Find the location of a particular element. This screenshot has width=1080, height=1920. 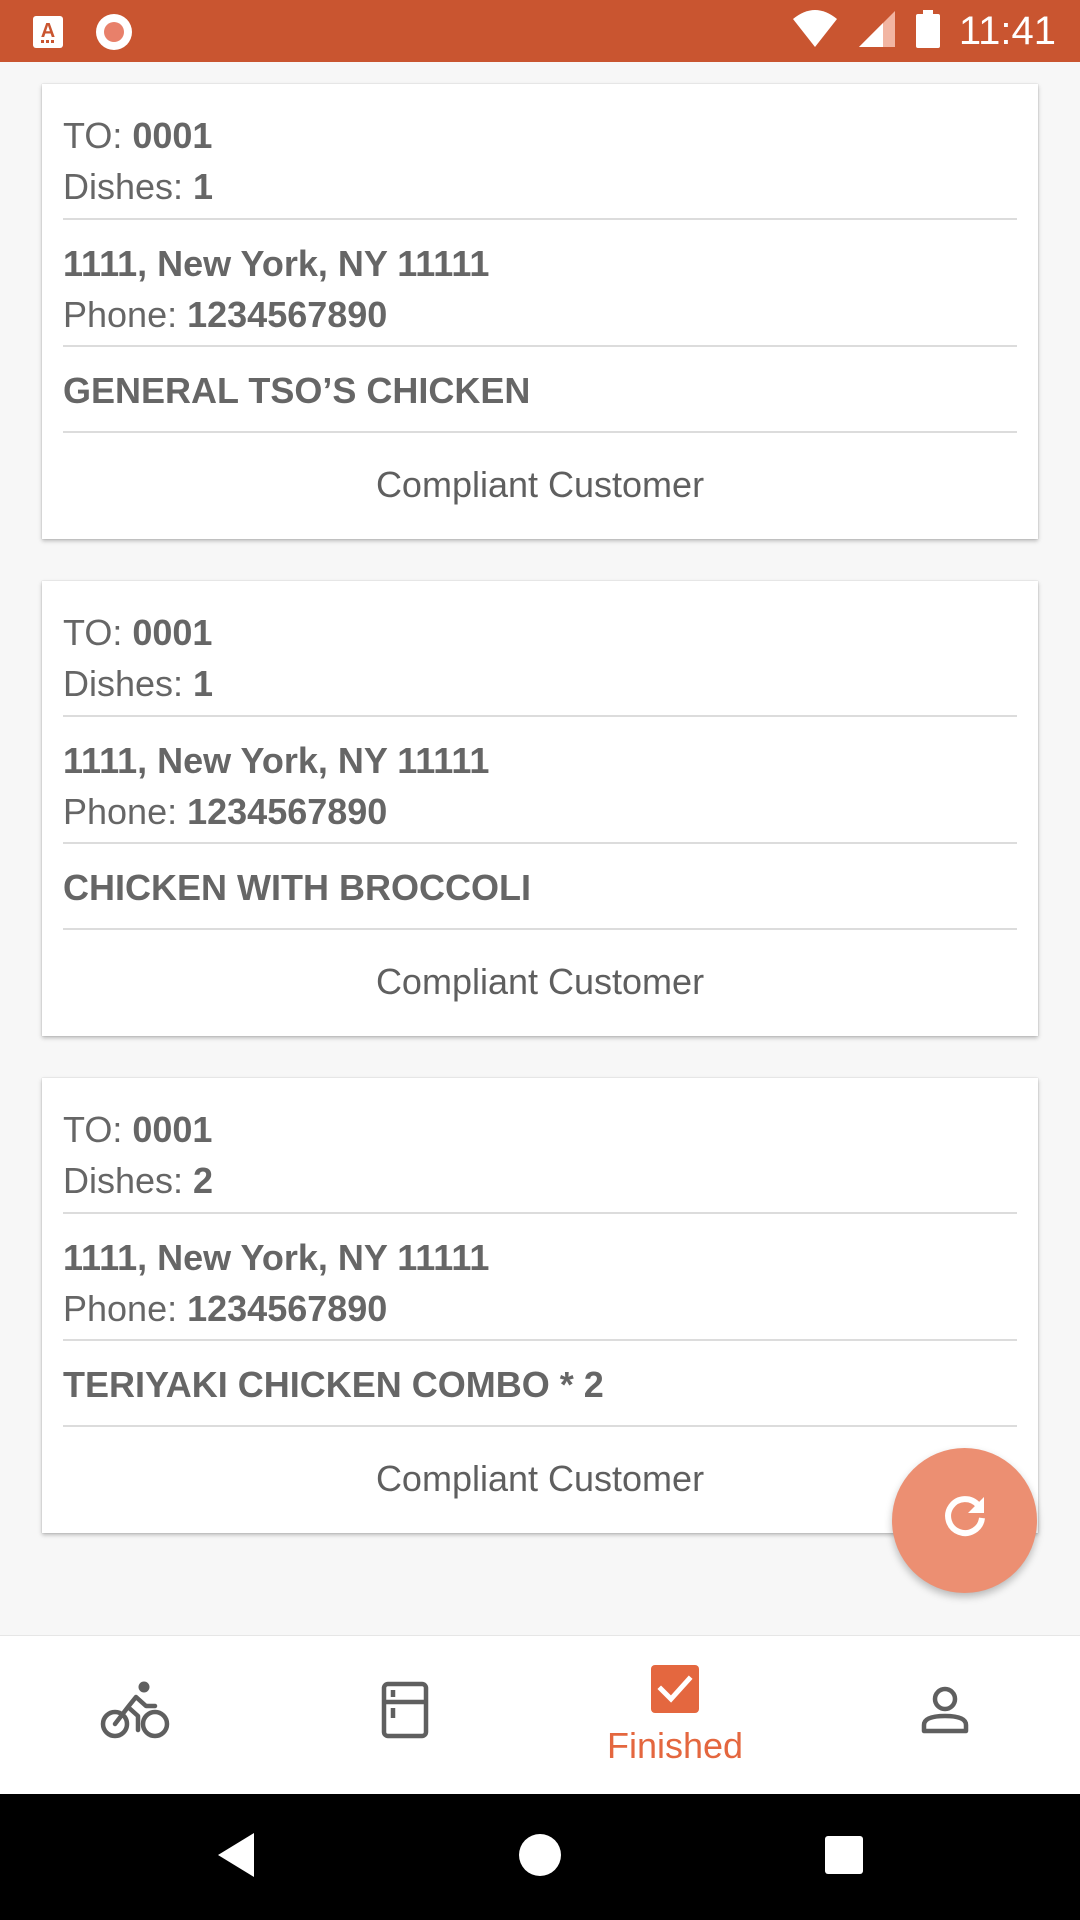

order-dishes-list: TERIYAKI CHICKEN COMBO * 2 is located at coordinates (540, 1384).